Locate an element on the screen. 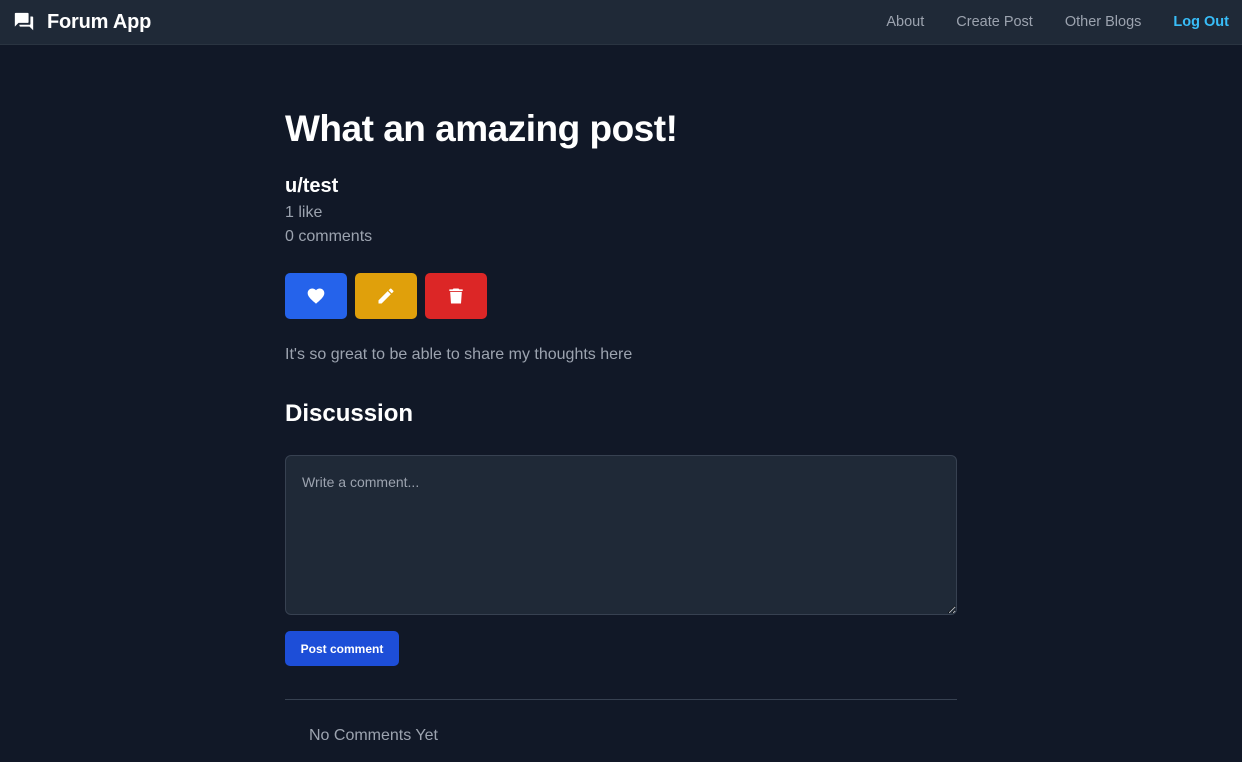 Image resolution: width=1242 pixels, height=762 pixels. nav-link-other-blogs: Other Blogs is located at coordinates (1103, 22).